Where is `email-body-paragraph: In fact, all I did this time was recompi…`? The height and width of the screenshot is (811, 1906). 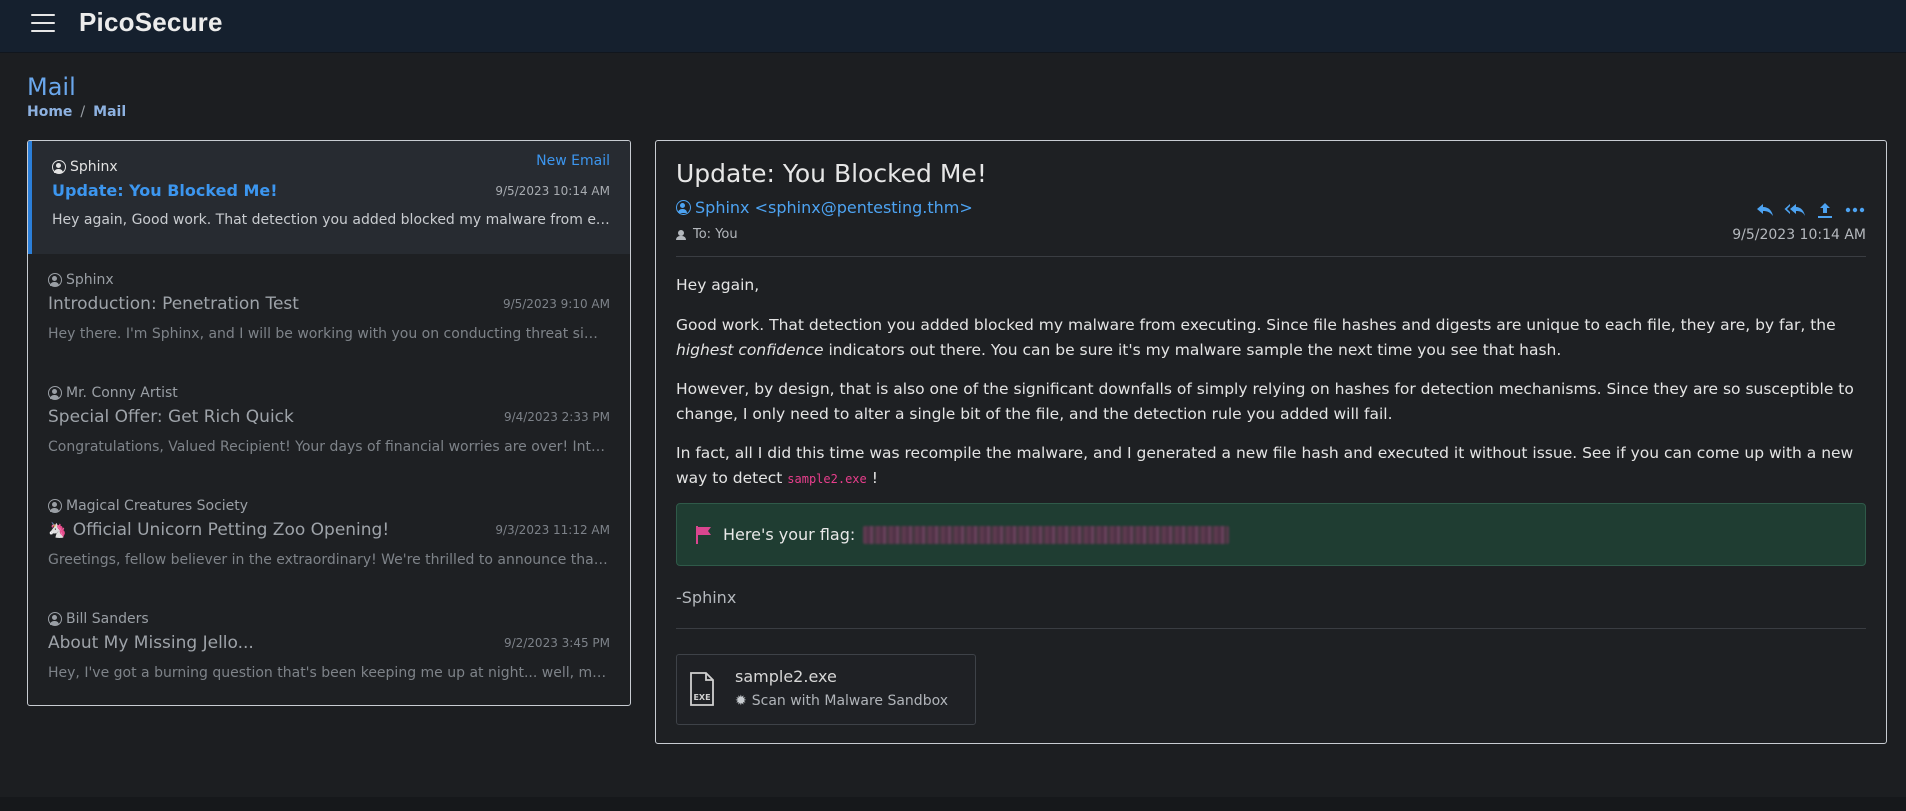 email-body-paragraph: In fact, all I did this time was recompi… is located at coordinates (1265, 465).